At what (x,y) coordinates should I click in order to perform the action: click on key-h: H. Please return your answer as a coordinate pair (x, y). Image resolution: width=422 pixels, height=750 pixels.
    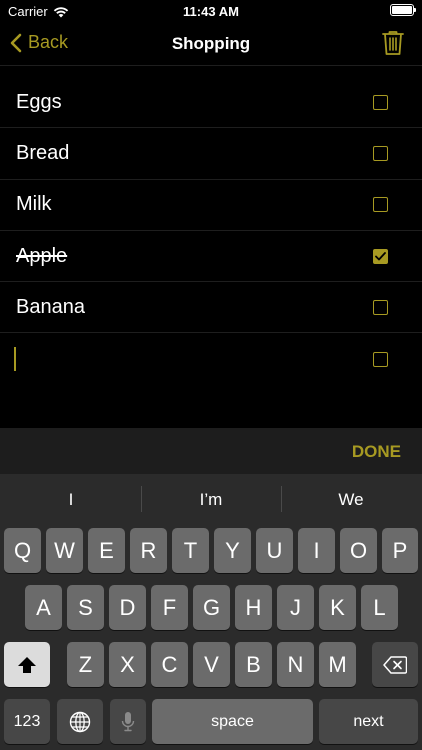
    Looking at the image, I should click on (253, 607).